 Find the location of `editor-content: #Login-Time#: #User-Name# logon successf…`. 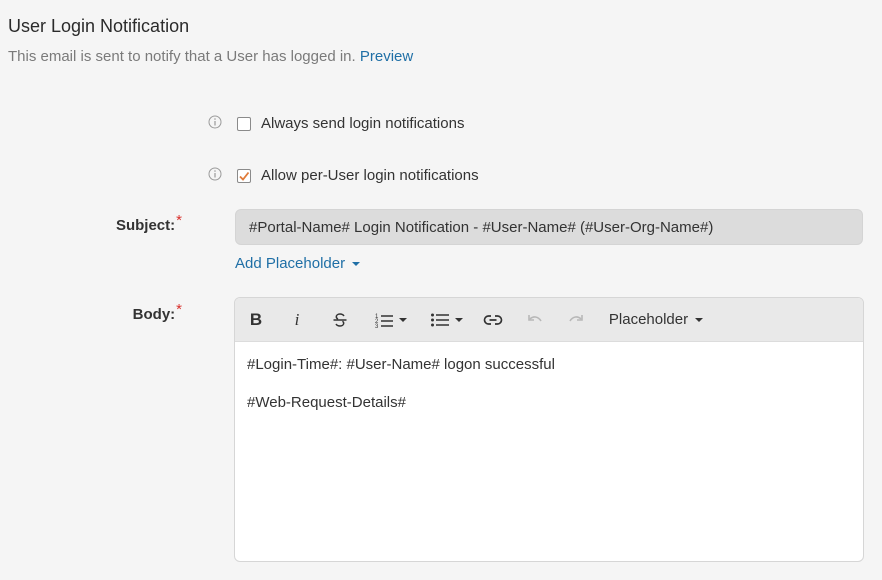

editor-content: #Login-Time#: #User-Name# logon successf… is located at coordinates (549, 393).